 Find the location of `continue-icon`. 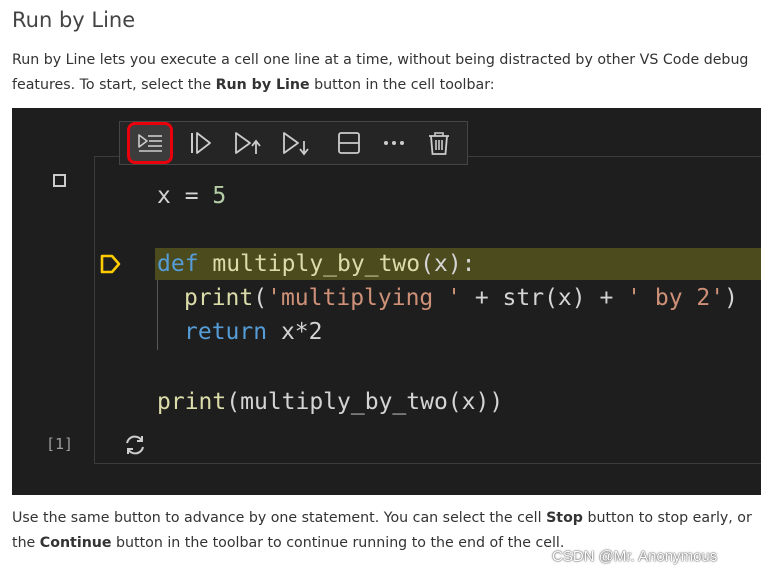

continue-icon is located at coordinates (201, 143).